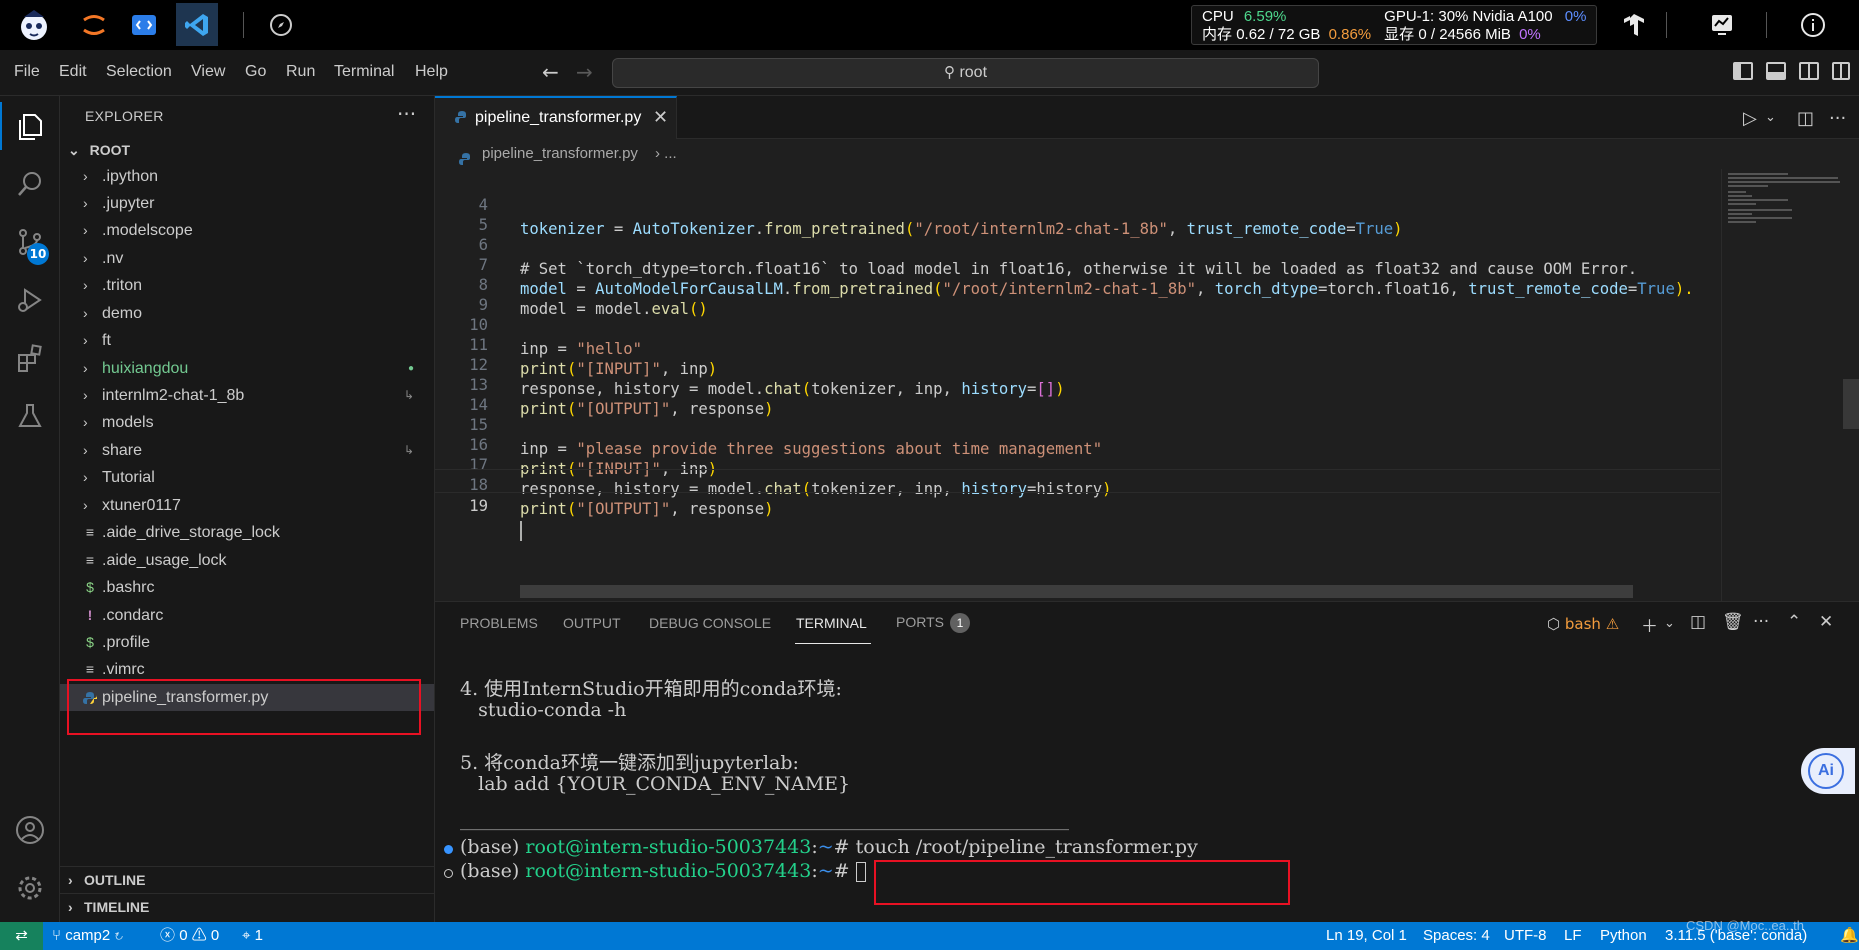 The height and width of the screenshot is (950, 1859). I want to click on menu-run: Run, so click(300, 72).